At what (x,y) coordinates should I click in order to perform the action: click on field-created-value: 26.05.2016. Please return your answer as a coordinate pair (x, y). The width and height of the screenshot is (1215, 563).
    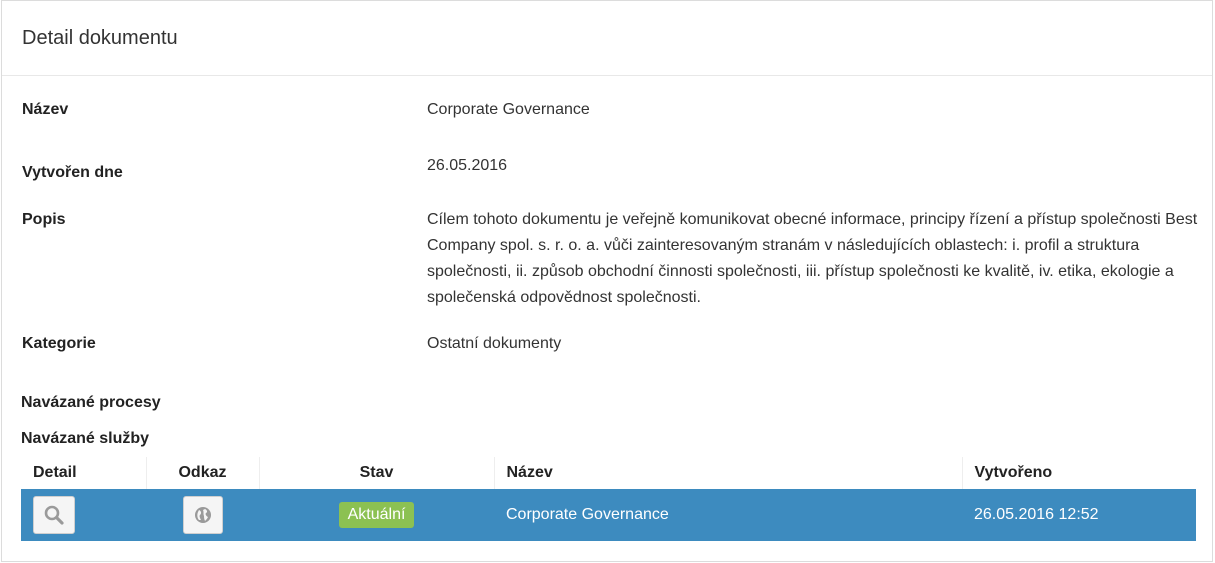
    Looking at the image, I should click on (467, 165).